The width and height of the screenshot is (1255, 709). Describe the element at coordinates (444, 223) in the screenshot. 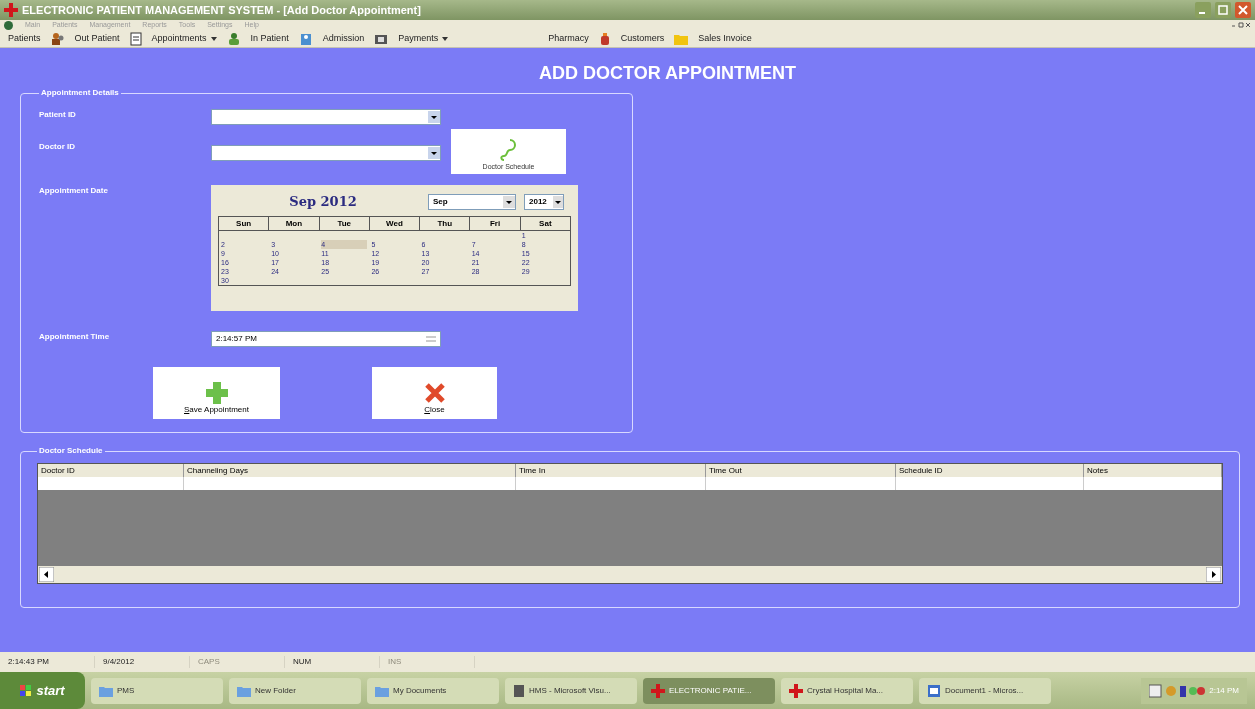

I see `weekday-header: Thu` at that location.